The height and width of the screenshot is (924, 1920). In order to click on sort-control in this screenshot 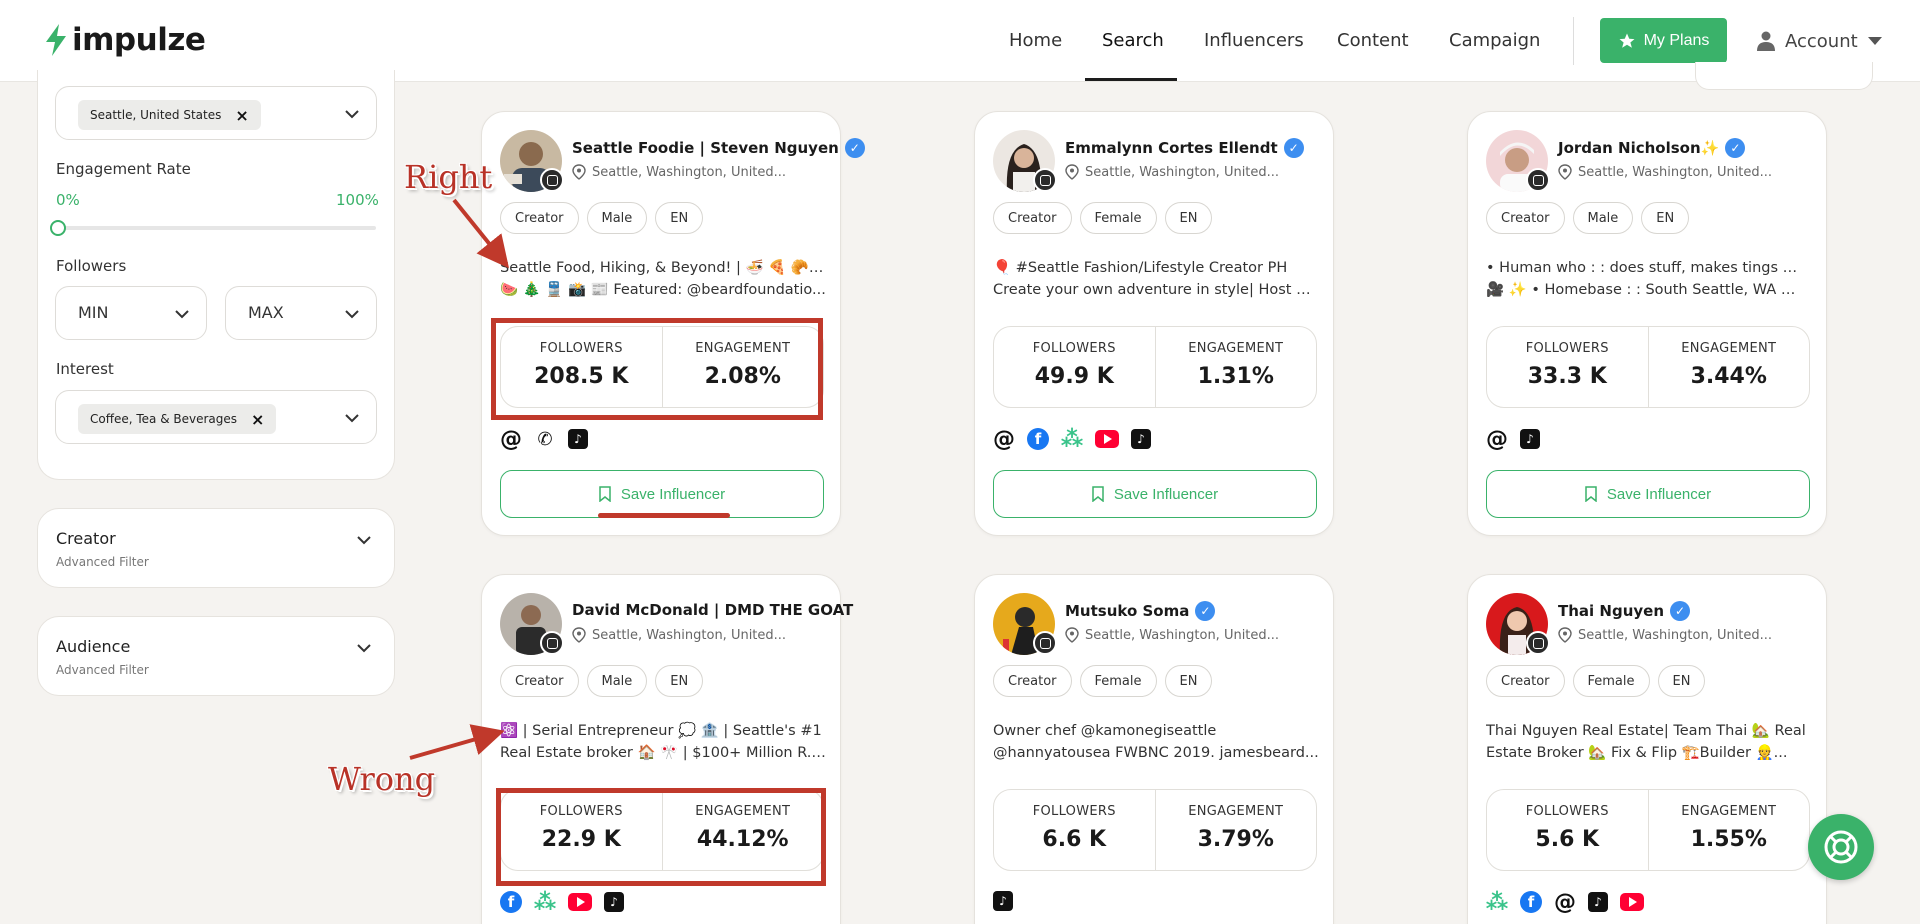, I will do `click(1784, 76)`.